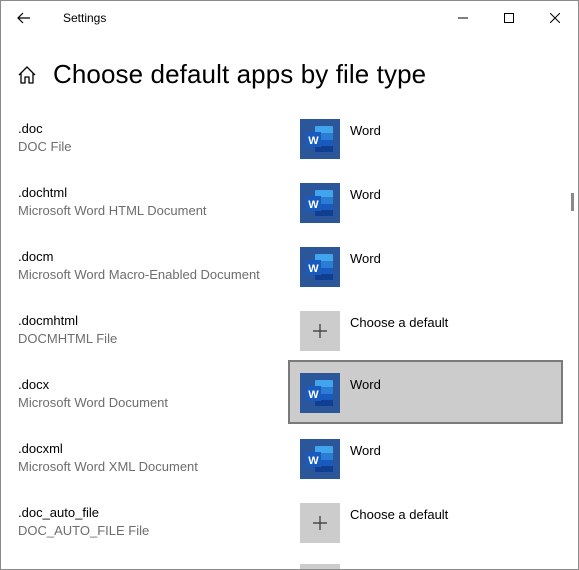 This screenshot has width=579, height=570. What do you see at coordinates (40, 448) in the screenshot?
I see `file-extension: .docxml` at bounding box center [40, 448].